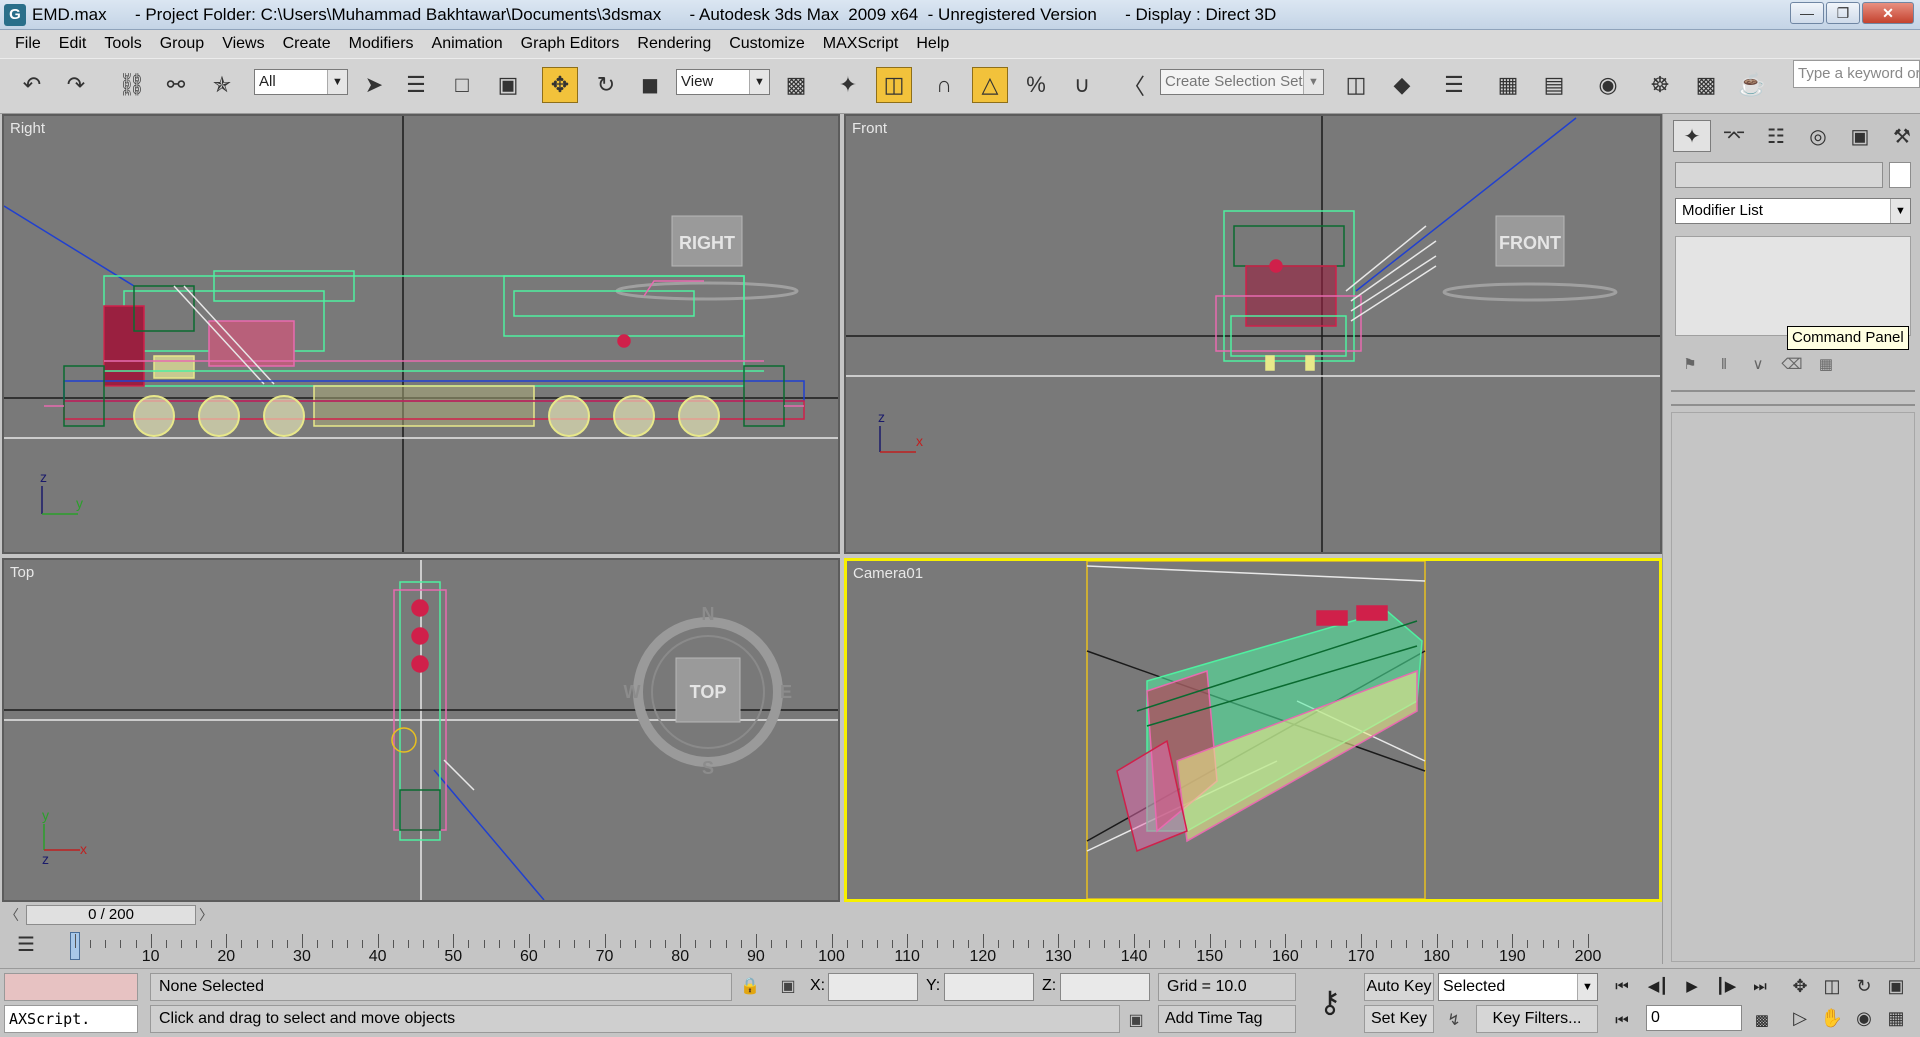 This screenshot has height=1037, width=1920. I want to click on select-and-rotate-icon: ↻, so click(606, 85).